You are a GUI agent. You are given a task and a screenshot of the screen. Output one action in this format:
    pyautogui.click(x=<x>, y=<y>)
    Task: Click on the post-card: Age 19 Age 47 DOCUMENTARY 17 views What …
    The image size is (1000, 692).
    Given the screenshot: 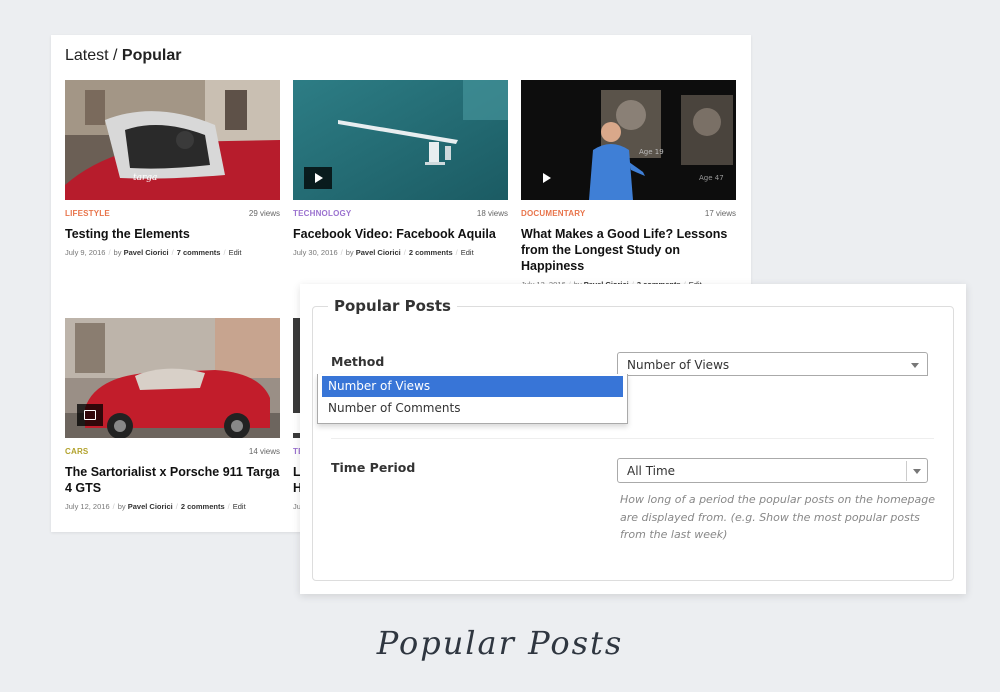 What is the action you would take?
    pyautogui.click(x=628, y=184)
    